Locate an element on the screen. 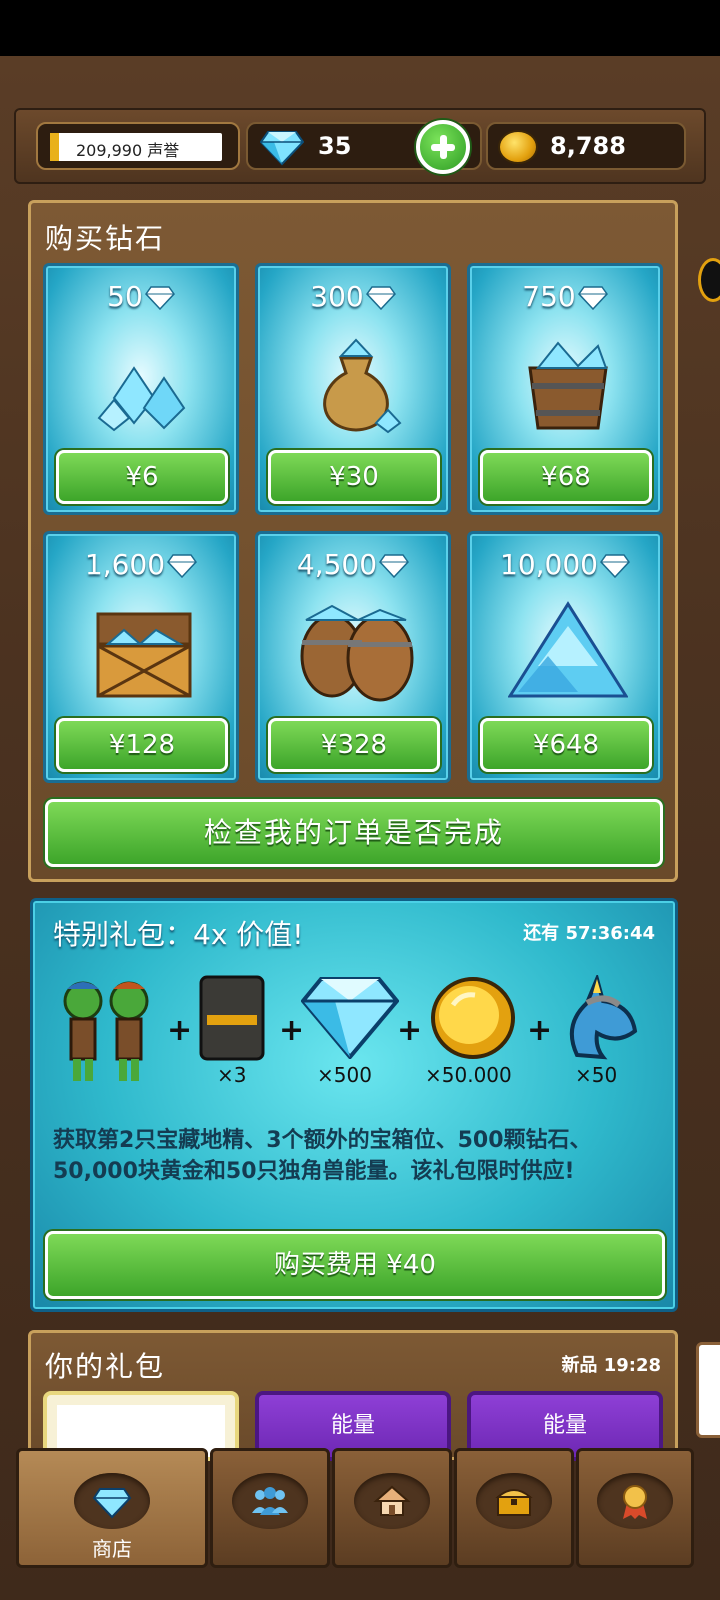 Image resolution: width=720 pixels, height=1600 pixels. side-coin-icon is located at coordinates (709, 280).